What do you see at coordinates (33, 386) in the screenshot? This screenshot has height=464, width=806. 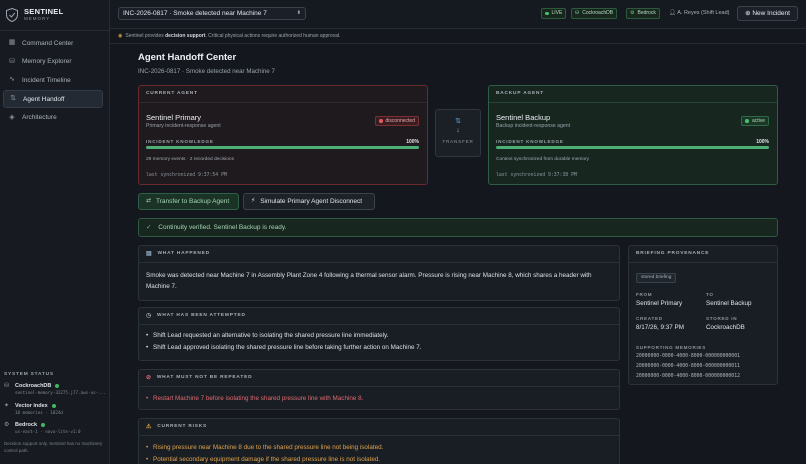 I see `status-name: CockroachDB` at bounding box center [33, 386].